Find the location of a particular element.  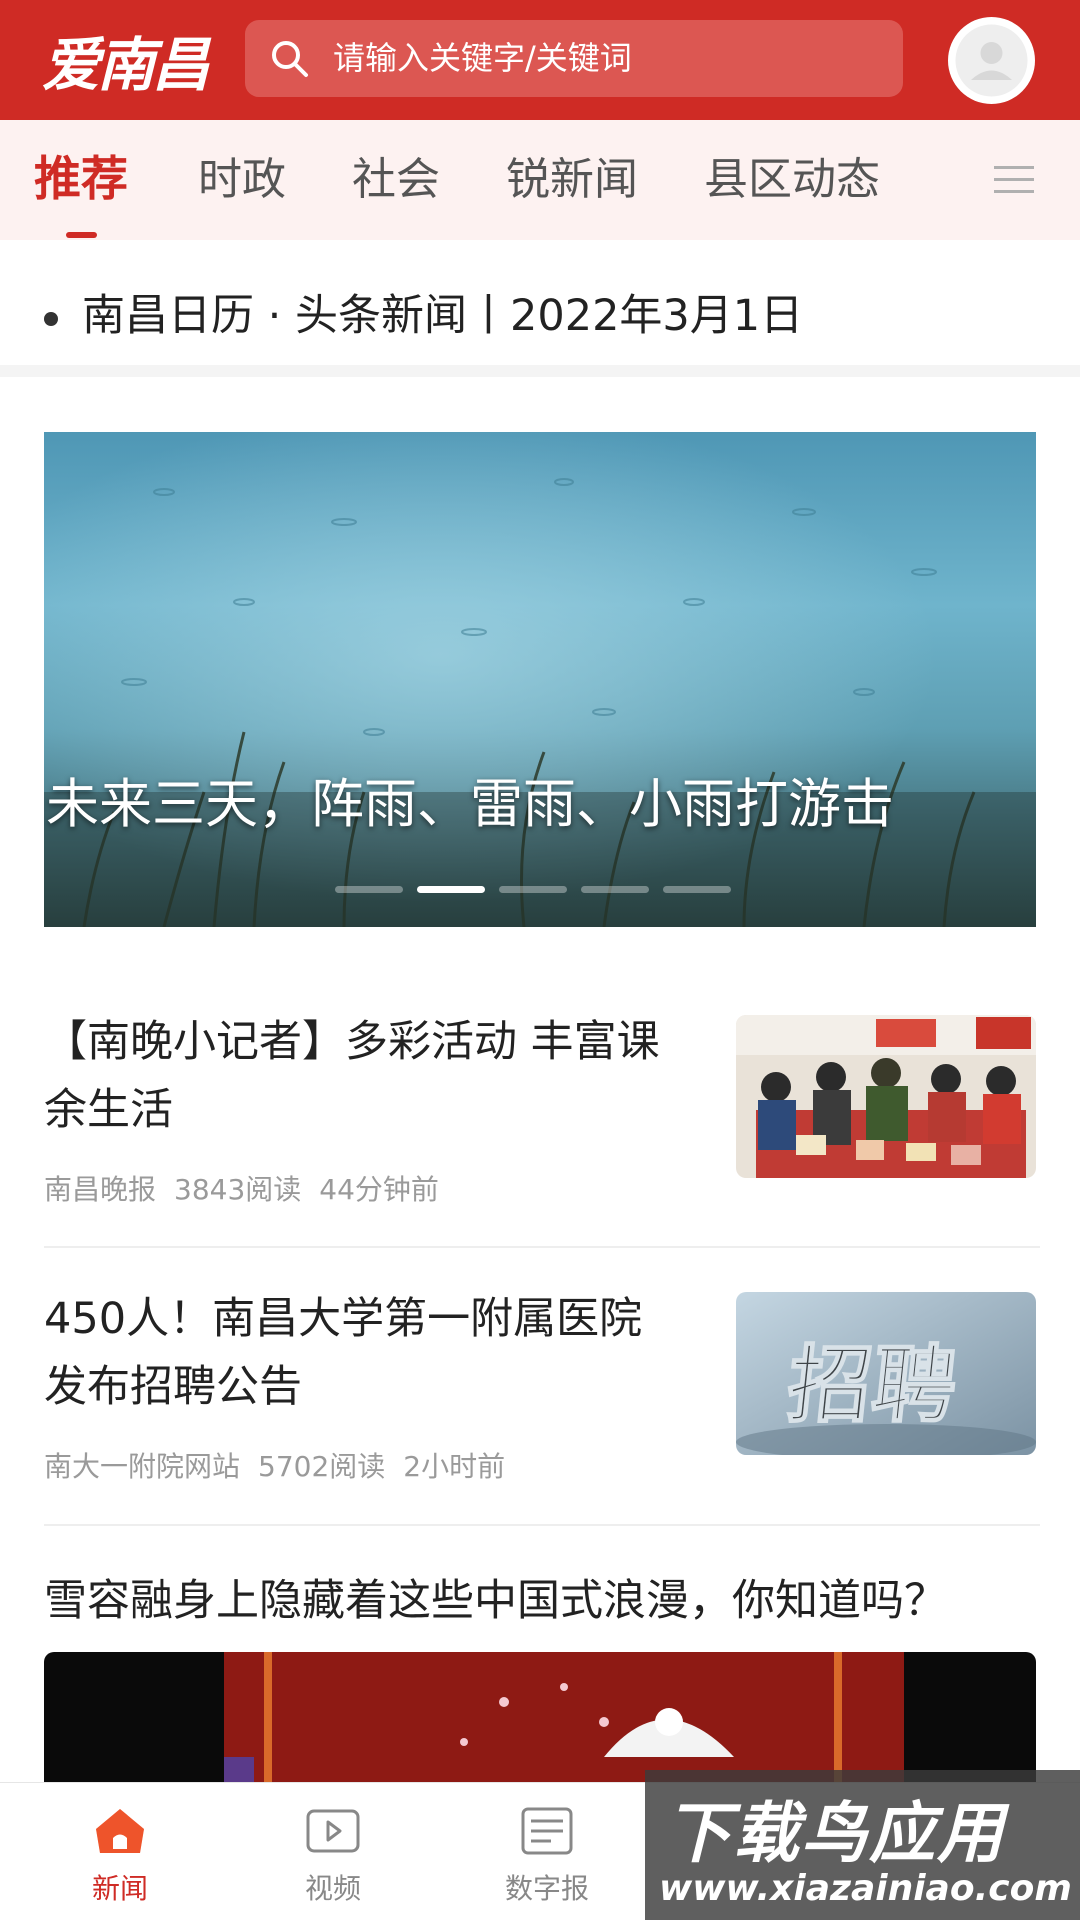

app-logo: 爱南昌 is located at coordinates (126, 60).